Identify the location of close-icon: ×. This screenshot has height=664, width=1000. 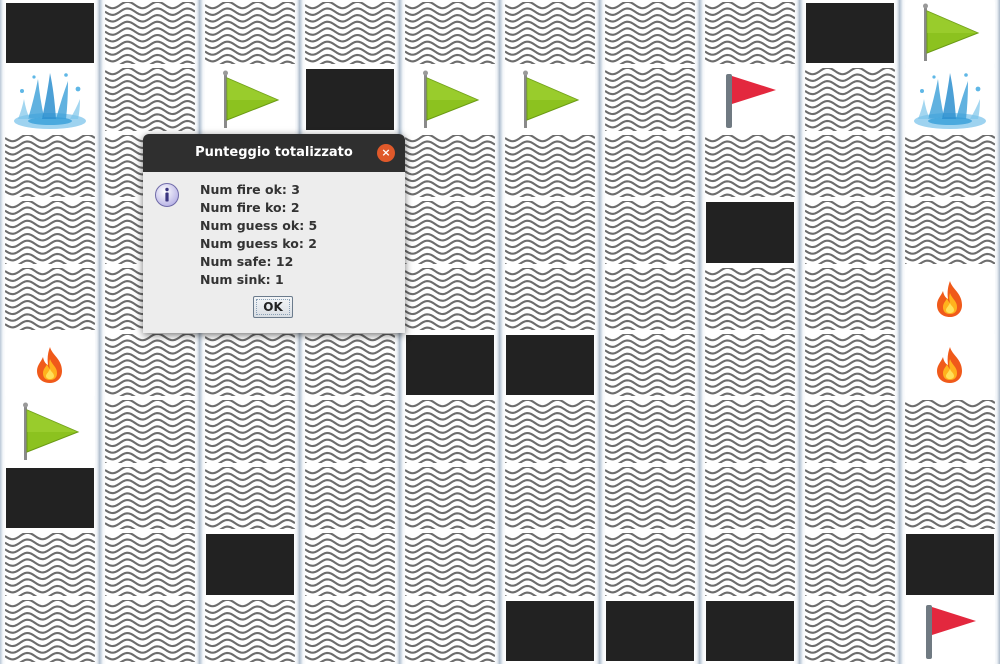
(386, 153).